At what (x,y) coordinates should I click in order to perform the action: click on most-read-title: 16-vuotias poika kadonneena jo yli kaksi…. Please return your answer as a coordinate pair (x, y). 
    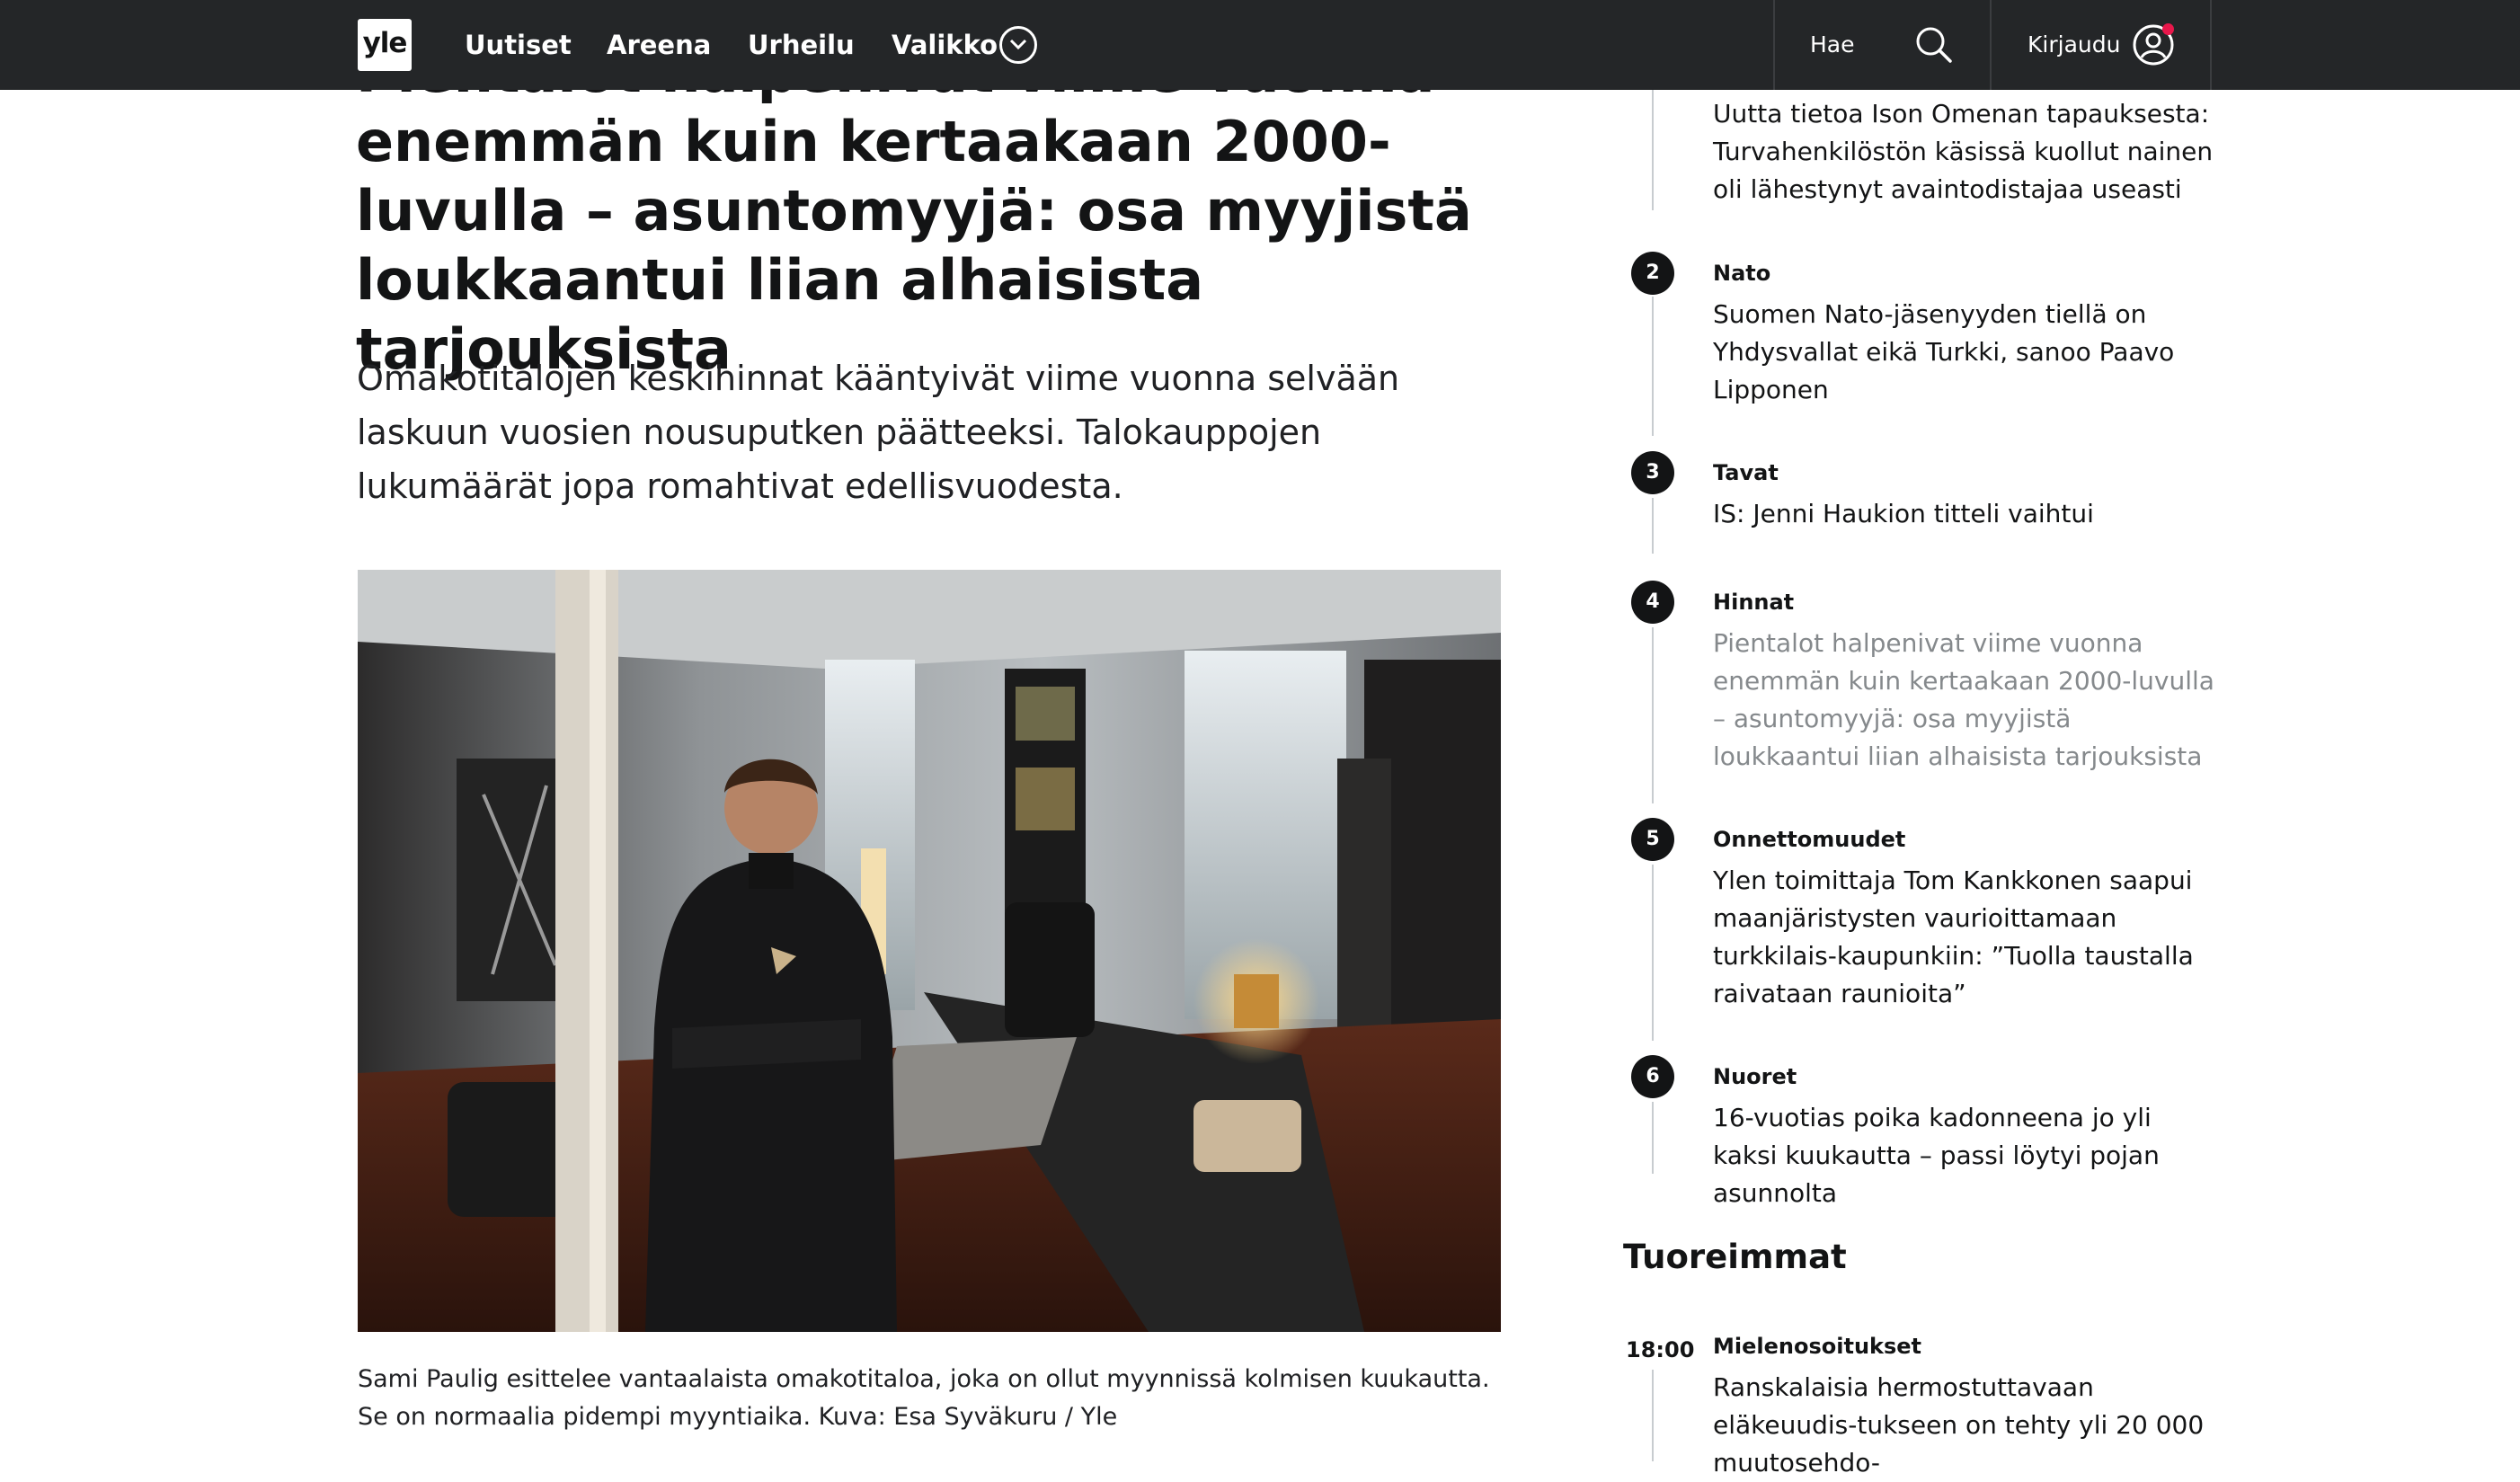
    Looking at the image, I should click on (1964, 1155).